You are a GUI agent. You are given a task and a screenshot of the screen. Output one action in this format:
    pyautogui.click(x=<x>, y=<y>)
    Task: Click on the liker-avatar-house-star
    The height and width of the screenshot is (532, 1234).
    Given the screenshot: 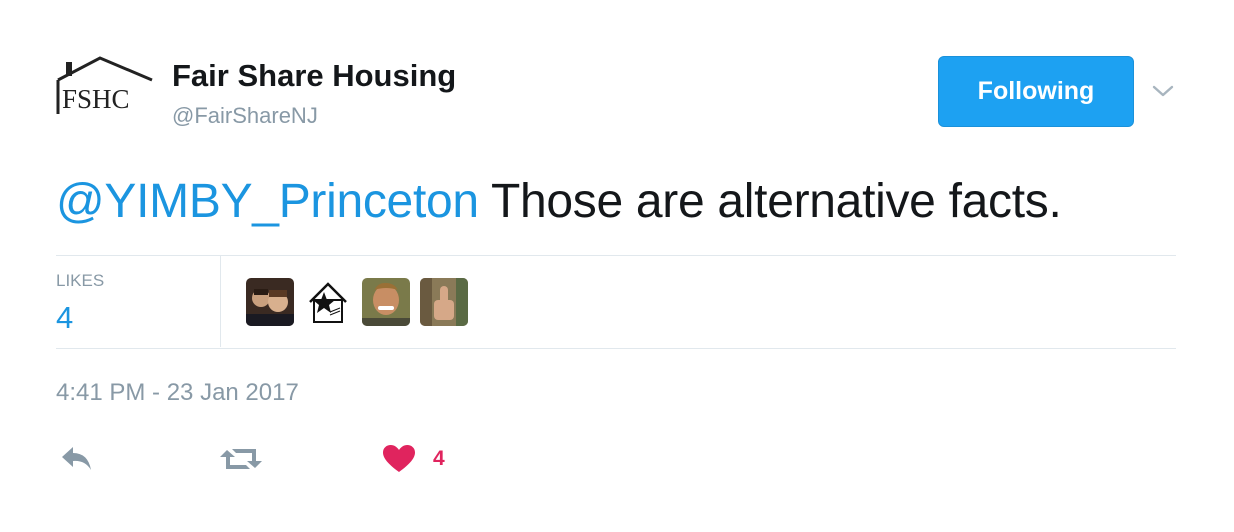 What is the action you would take?
    pyautogui.click(x=328, y=302)
    